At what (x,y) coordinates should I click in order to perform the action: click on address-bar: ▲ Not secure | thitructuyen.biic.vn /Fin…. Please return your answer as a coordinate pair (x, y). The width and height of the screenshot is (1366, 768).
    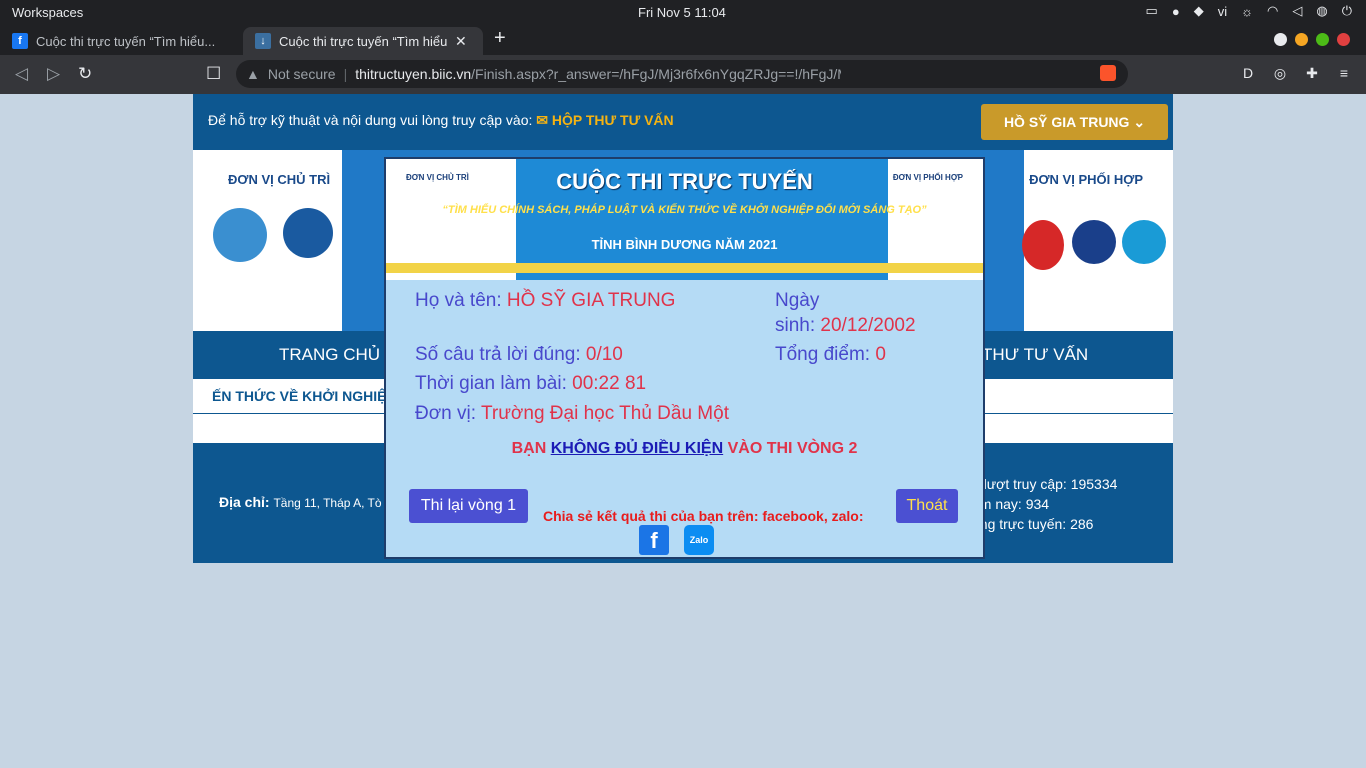
    Looking at the image, I should click on (682, 74).